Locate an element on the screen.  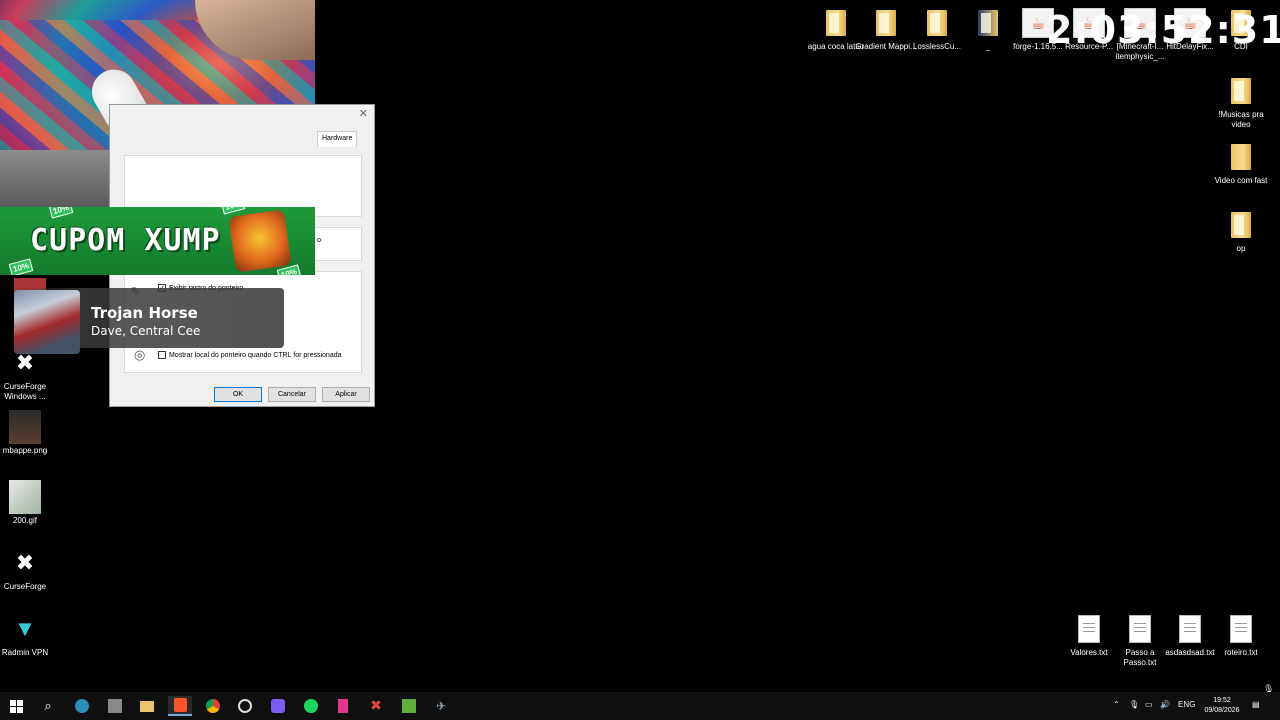
desktop-icon-label: mbappe.png is located at coordinates (25, 450).